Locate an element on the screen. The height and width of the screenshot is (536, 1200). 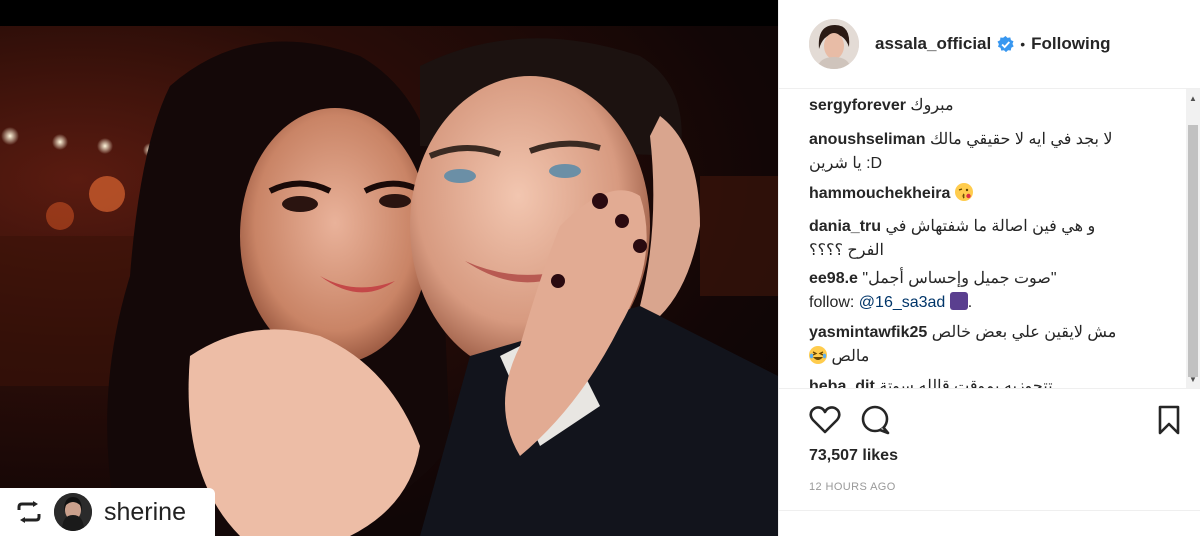
comments-scrollbar: ▲ ▼ is located at coordinates (1193, 238).